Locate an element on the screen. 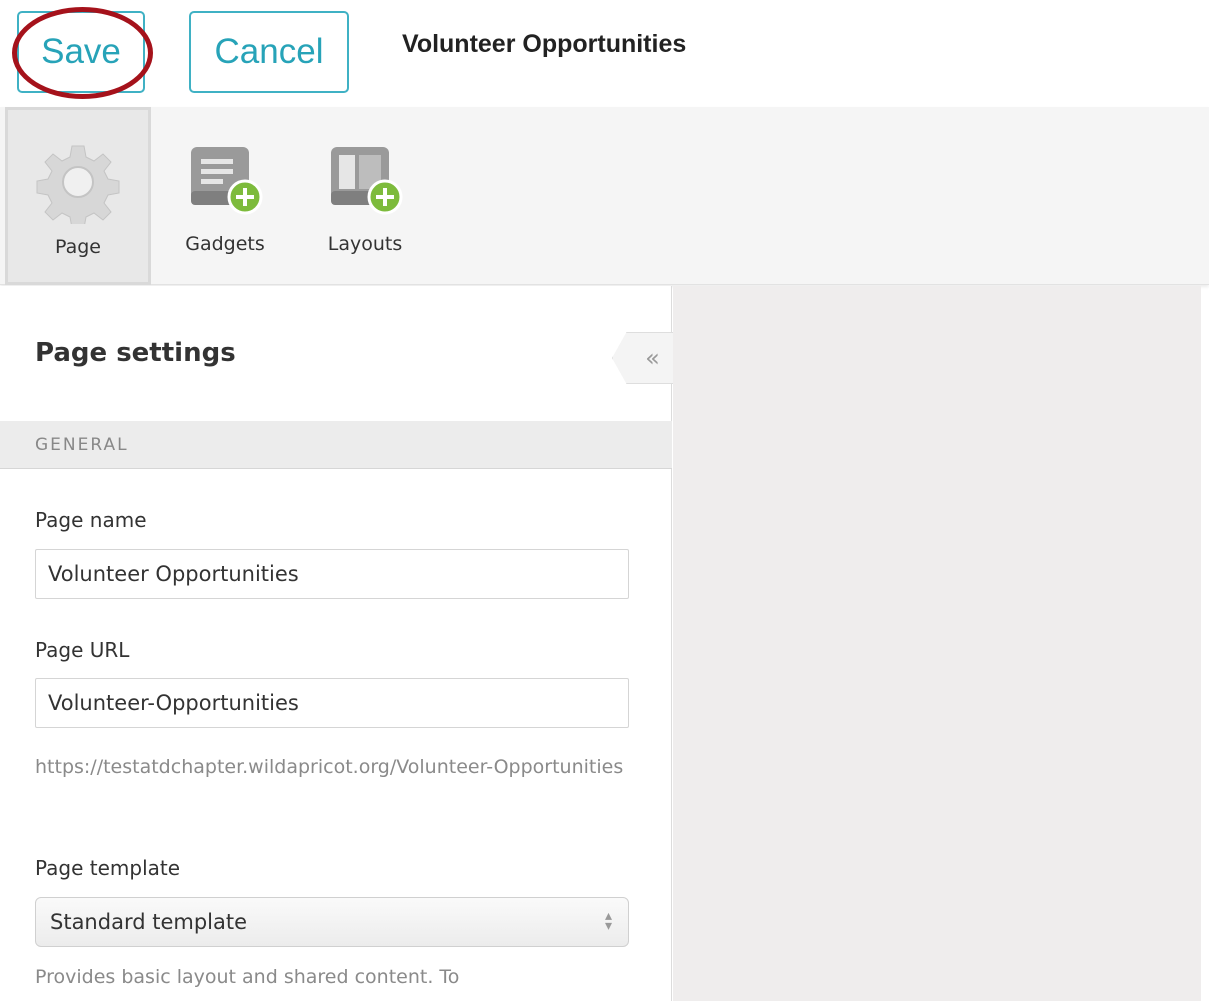 The height and width of the screenshot is (1001, 1209). page-title: Volunteer Opportunities is located at coordinates (544, 44).